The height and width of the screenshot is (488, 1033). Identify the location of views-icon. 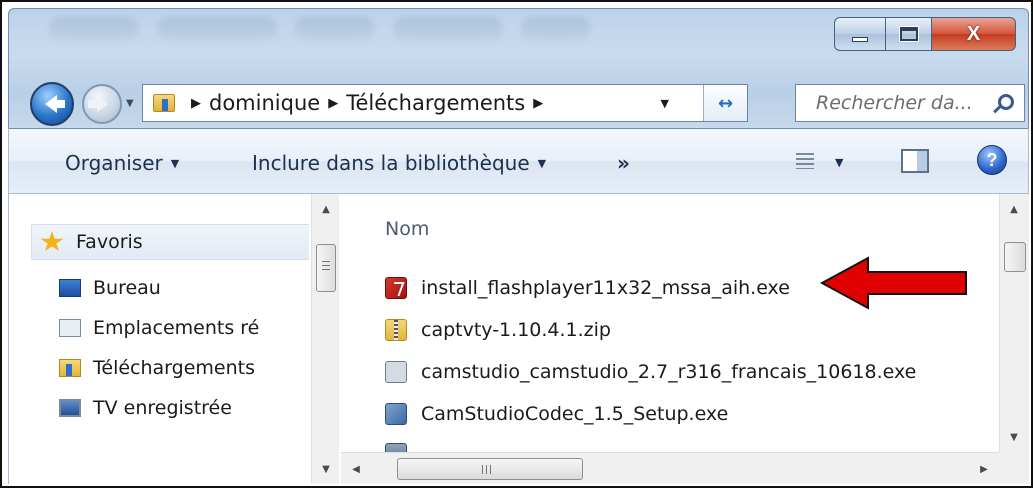
(805, 161).